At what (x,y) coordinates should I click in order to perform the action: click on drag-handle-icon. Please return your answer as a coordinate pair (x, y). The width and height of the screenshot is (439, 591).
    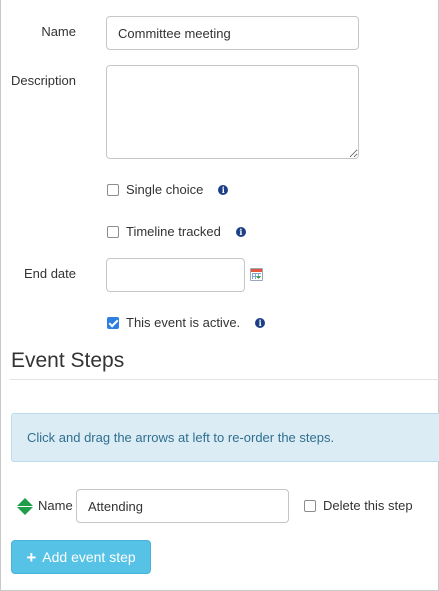
    Looking at the image, I should click on (25, 507).